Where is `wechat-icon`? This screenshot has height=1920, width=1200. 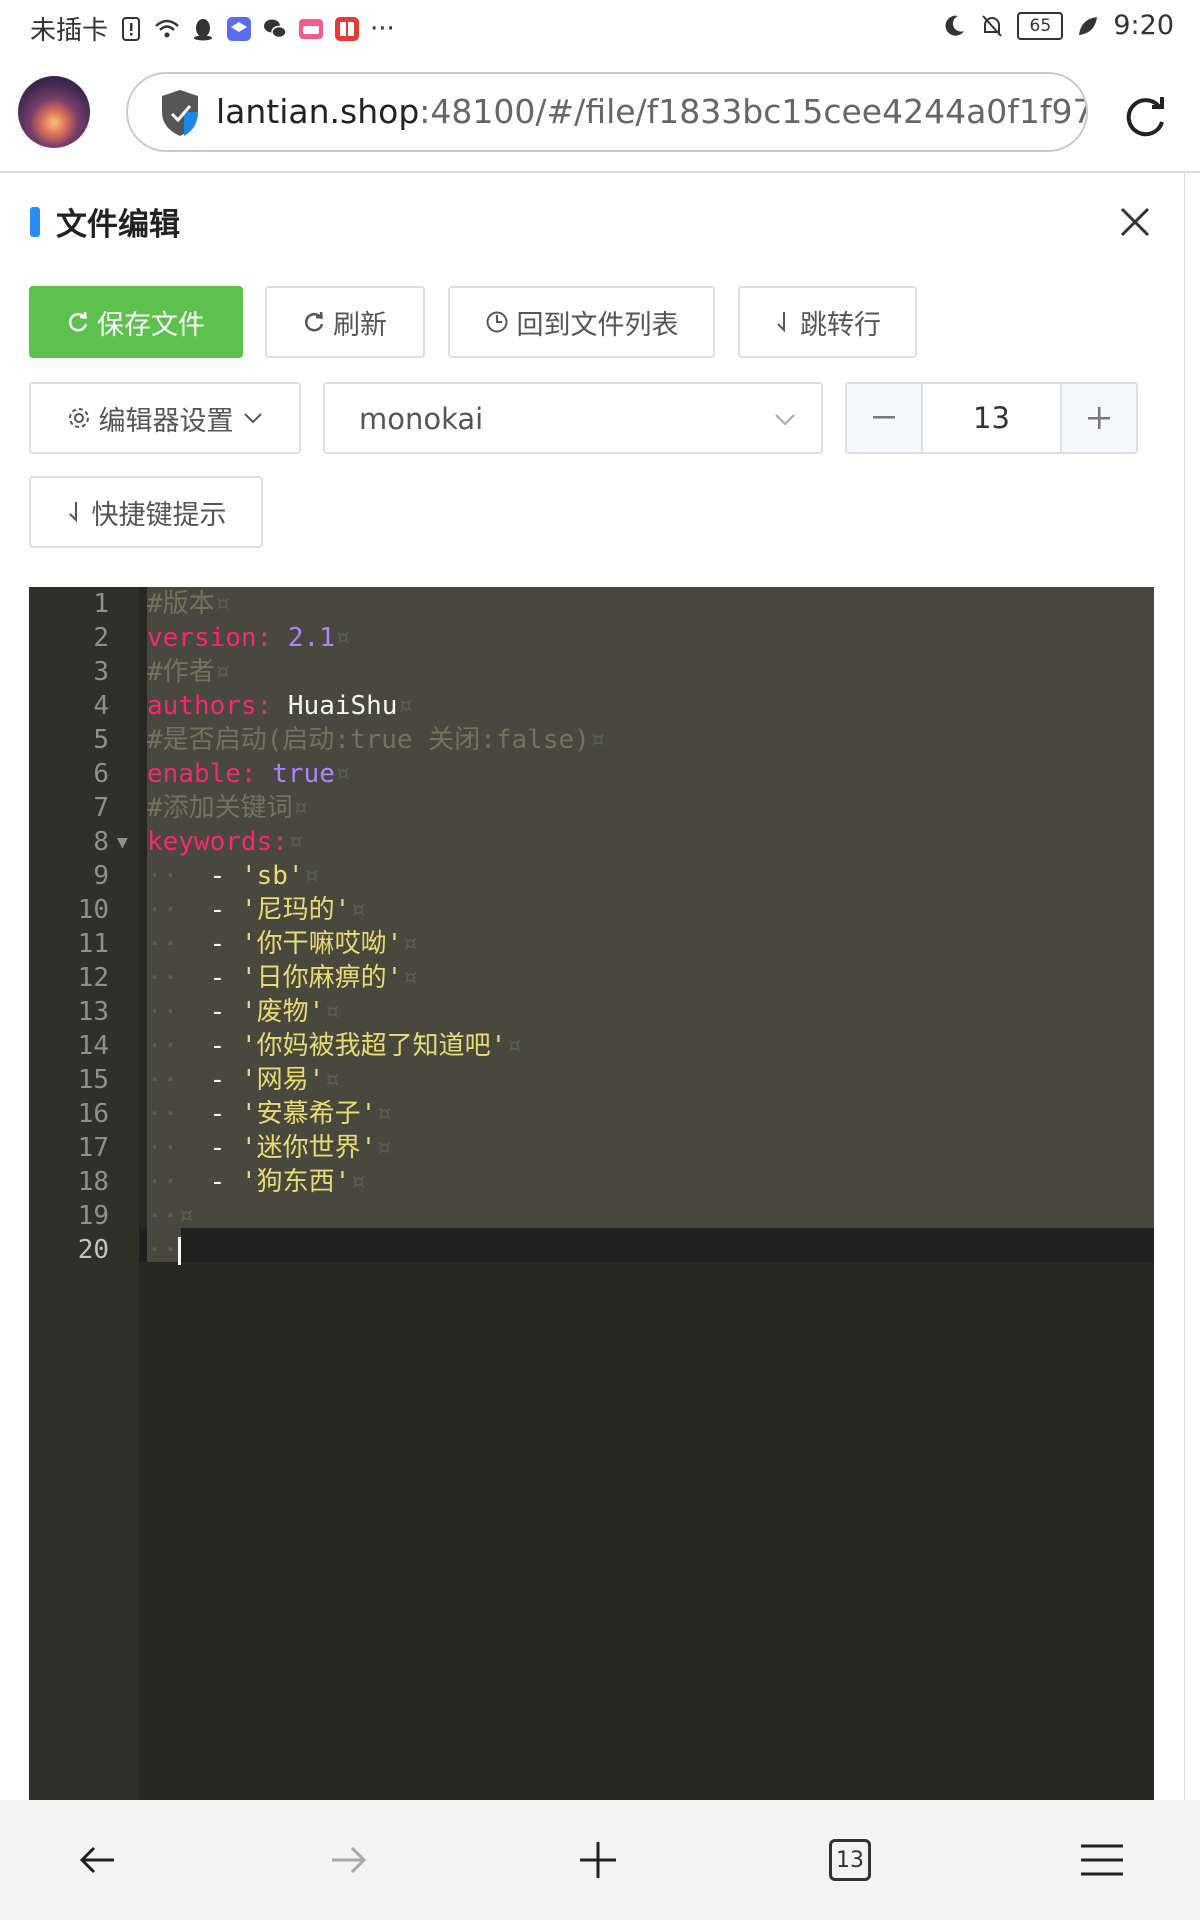 wechat-icon is located at coordinates (275, 28).